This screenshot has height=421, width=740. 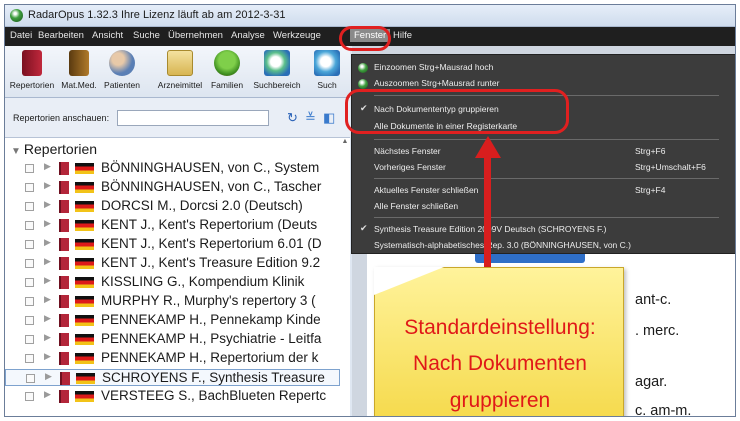 I want to click on familien-label: Familien, so click(x=227, y=85).